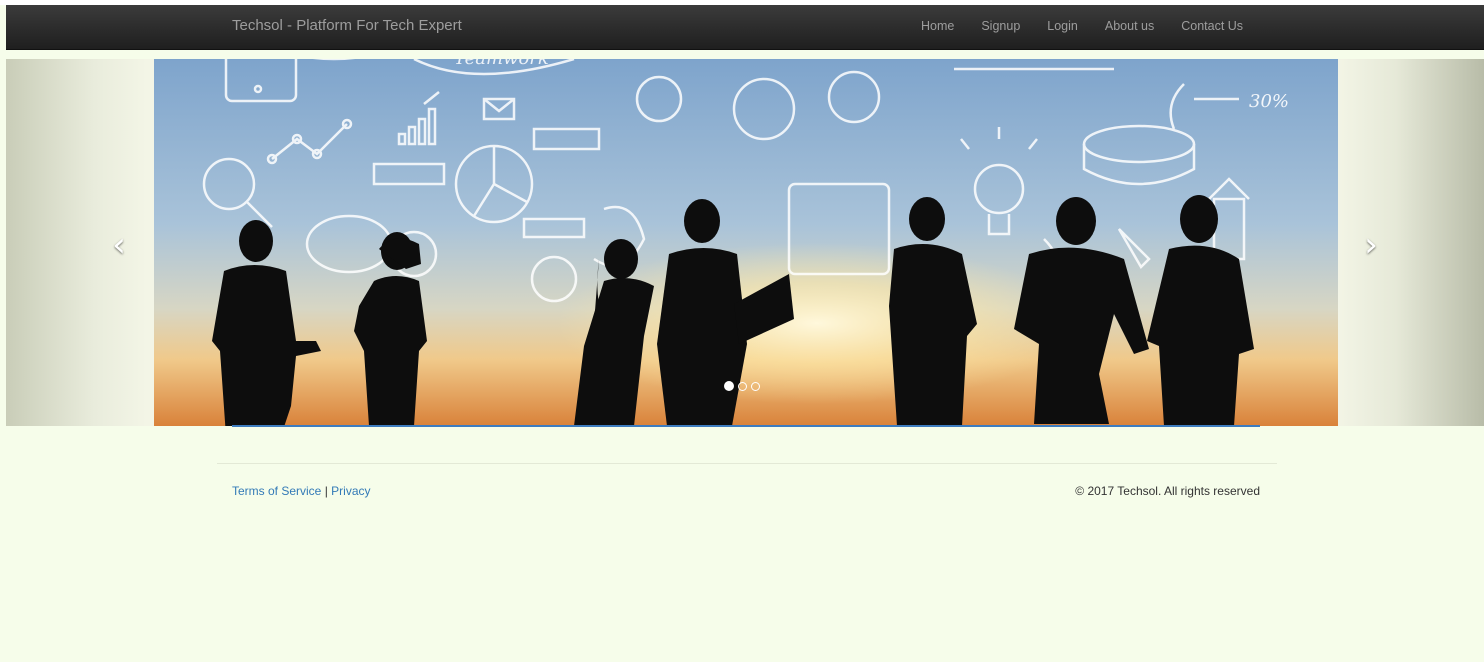 This screenshot has width=1484, height=662. What do you see at coordinates (937, 26) in the screenshot?
I see `nav-home: Home` at bounding box center [937, 26].